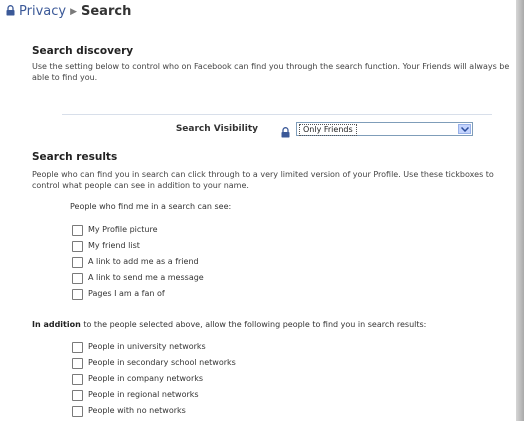 This screenshot has height=421, width=524. Describe the element at coordinates (123, 229) in the screenshot. I see `checkbox-label: My Profile picture` at that location.